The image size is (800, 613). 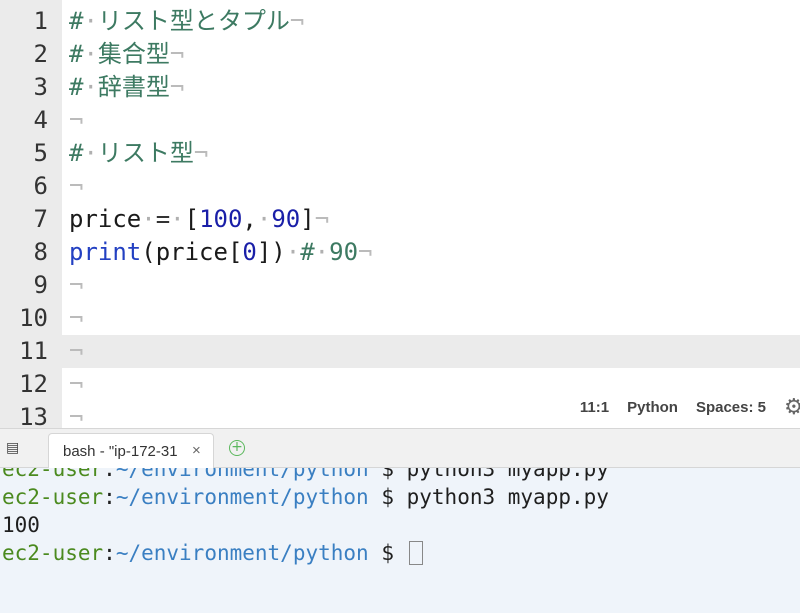 I want to click on code-token: リスト型, so click(x=145, y=153).